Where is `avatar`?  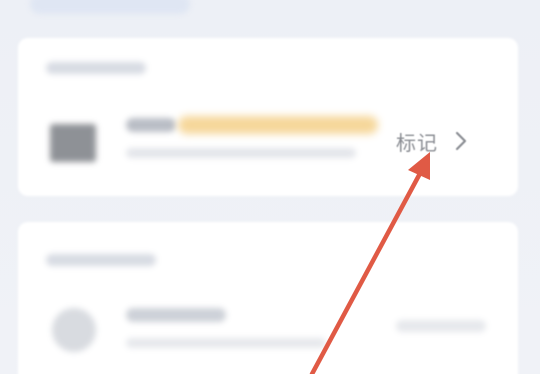
avatar is located at coordinates (74, 330).